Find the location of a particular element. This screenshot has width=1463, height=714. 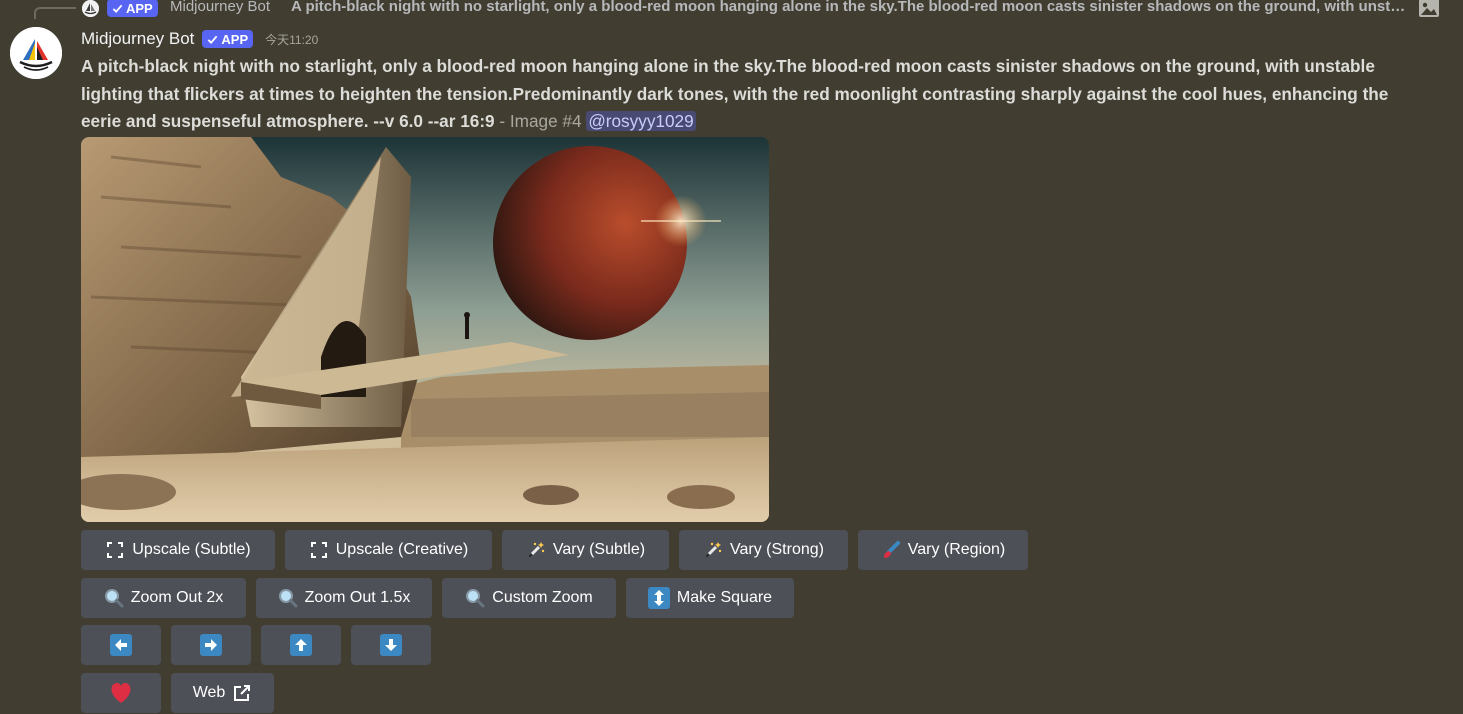

web-link-button: Web is located at coordinates (222, 693).